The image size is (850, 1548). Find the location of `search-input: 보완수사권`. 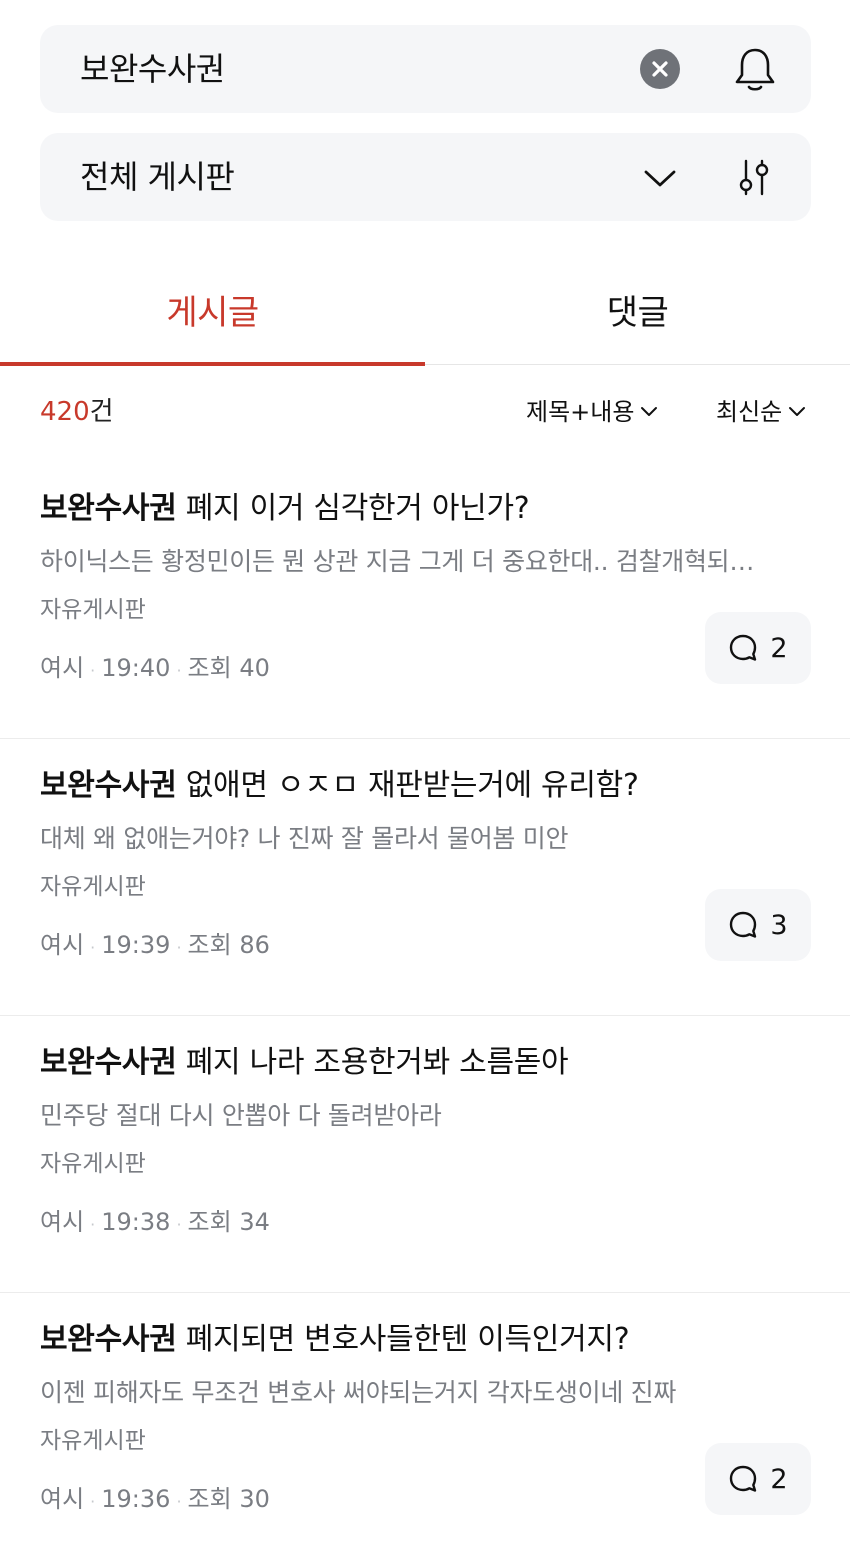

search-input: 보완수사권 is located at coordinates (152, 69).